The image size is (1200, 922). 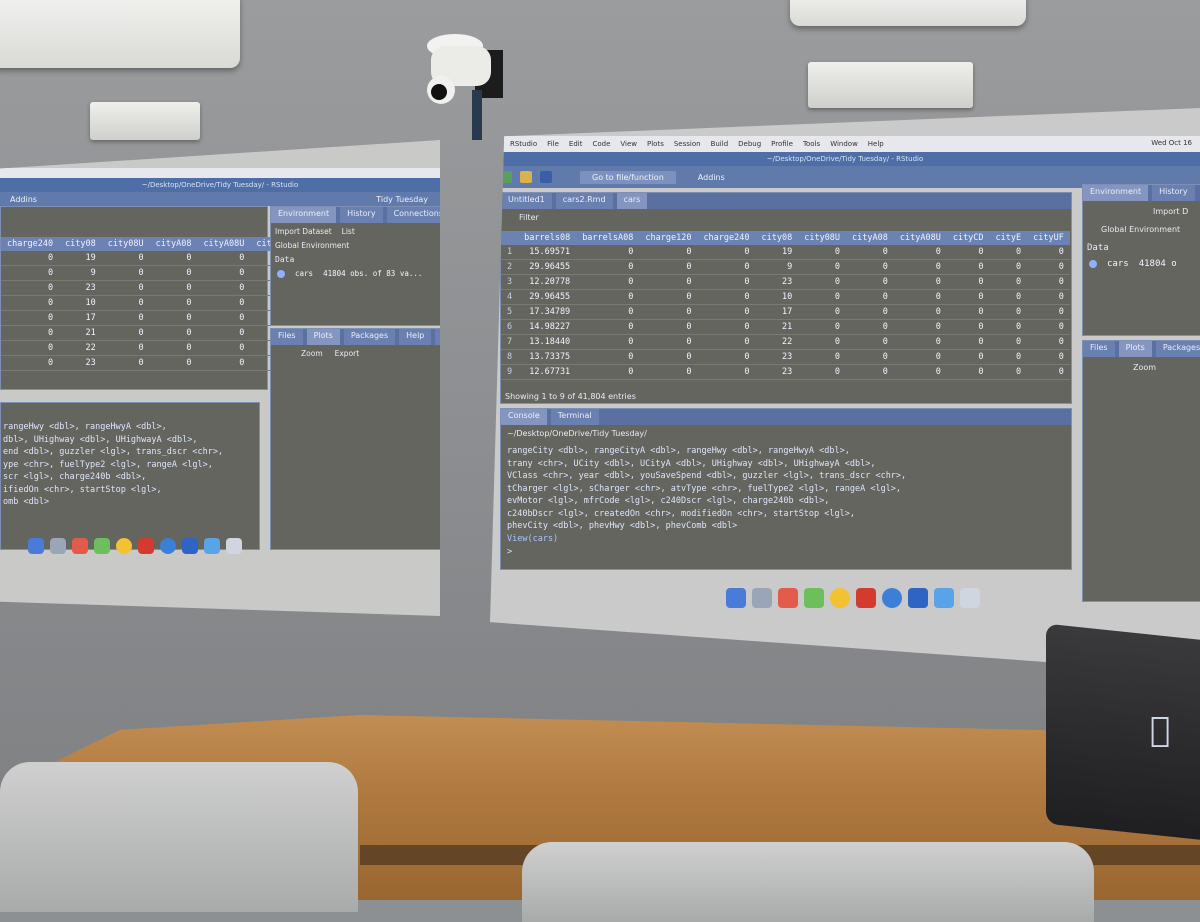 What do you see at coordinates (584, 201) in the screenshot?
I see `tab-cars2-rmd: cars2.Rmd` at bounding box center [584, 201].